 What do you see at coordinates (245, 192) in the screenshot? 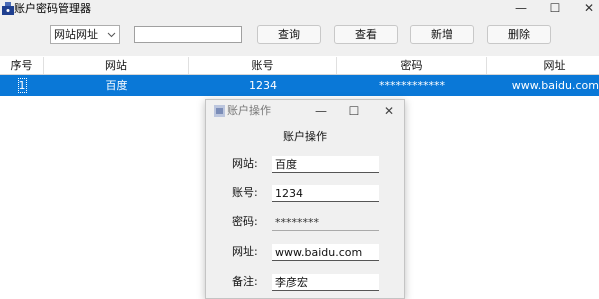
I see `account-label: 账号:` at bounding box center [245, 192].